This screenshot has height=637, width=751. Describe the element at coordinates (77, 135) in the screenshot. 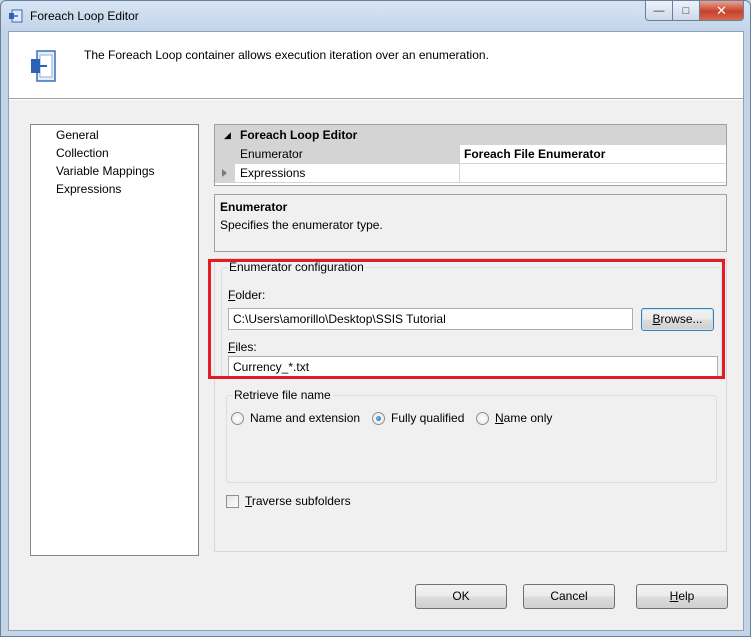

I see `nav-item-general: General` at that location.